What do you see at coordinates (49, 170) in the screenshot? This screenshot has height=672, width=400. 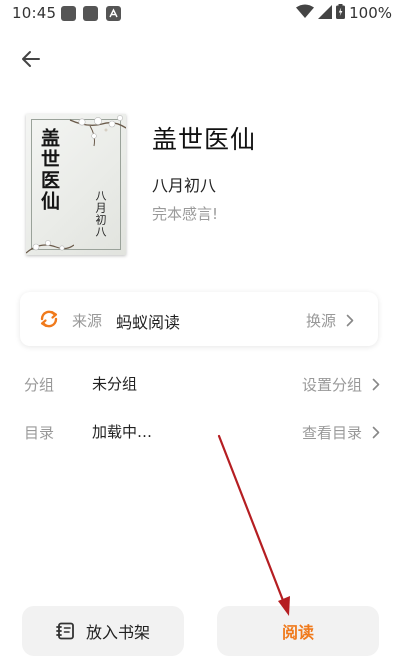 I see `cover-title: 盖世医仙` at bounding box center [49, 170].